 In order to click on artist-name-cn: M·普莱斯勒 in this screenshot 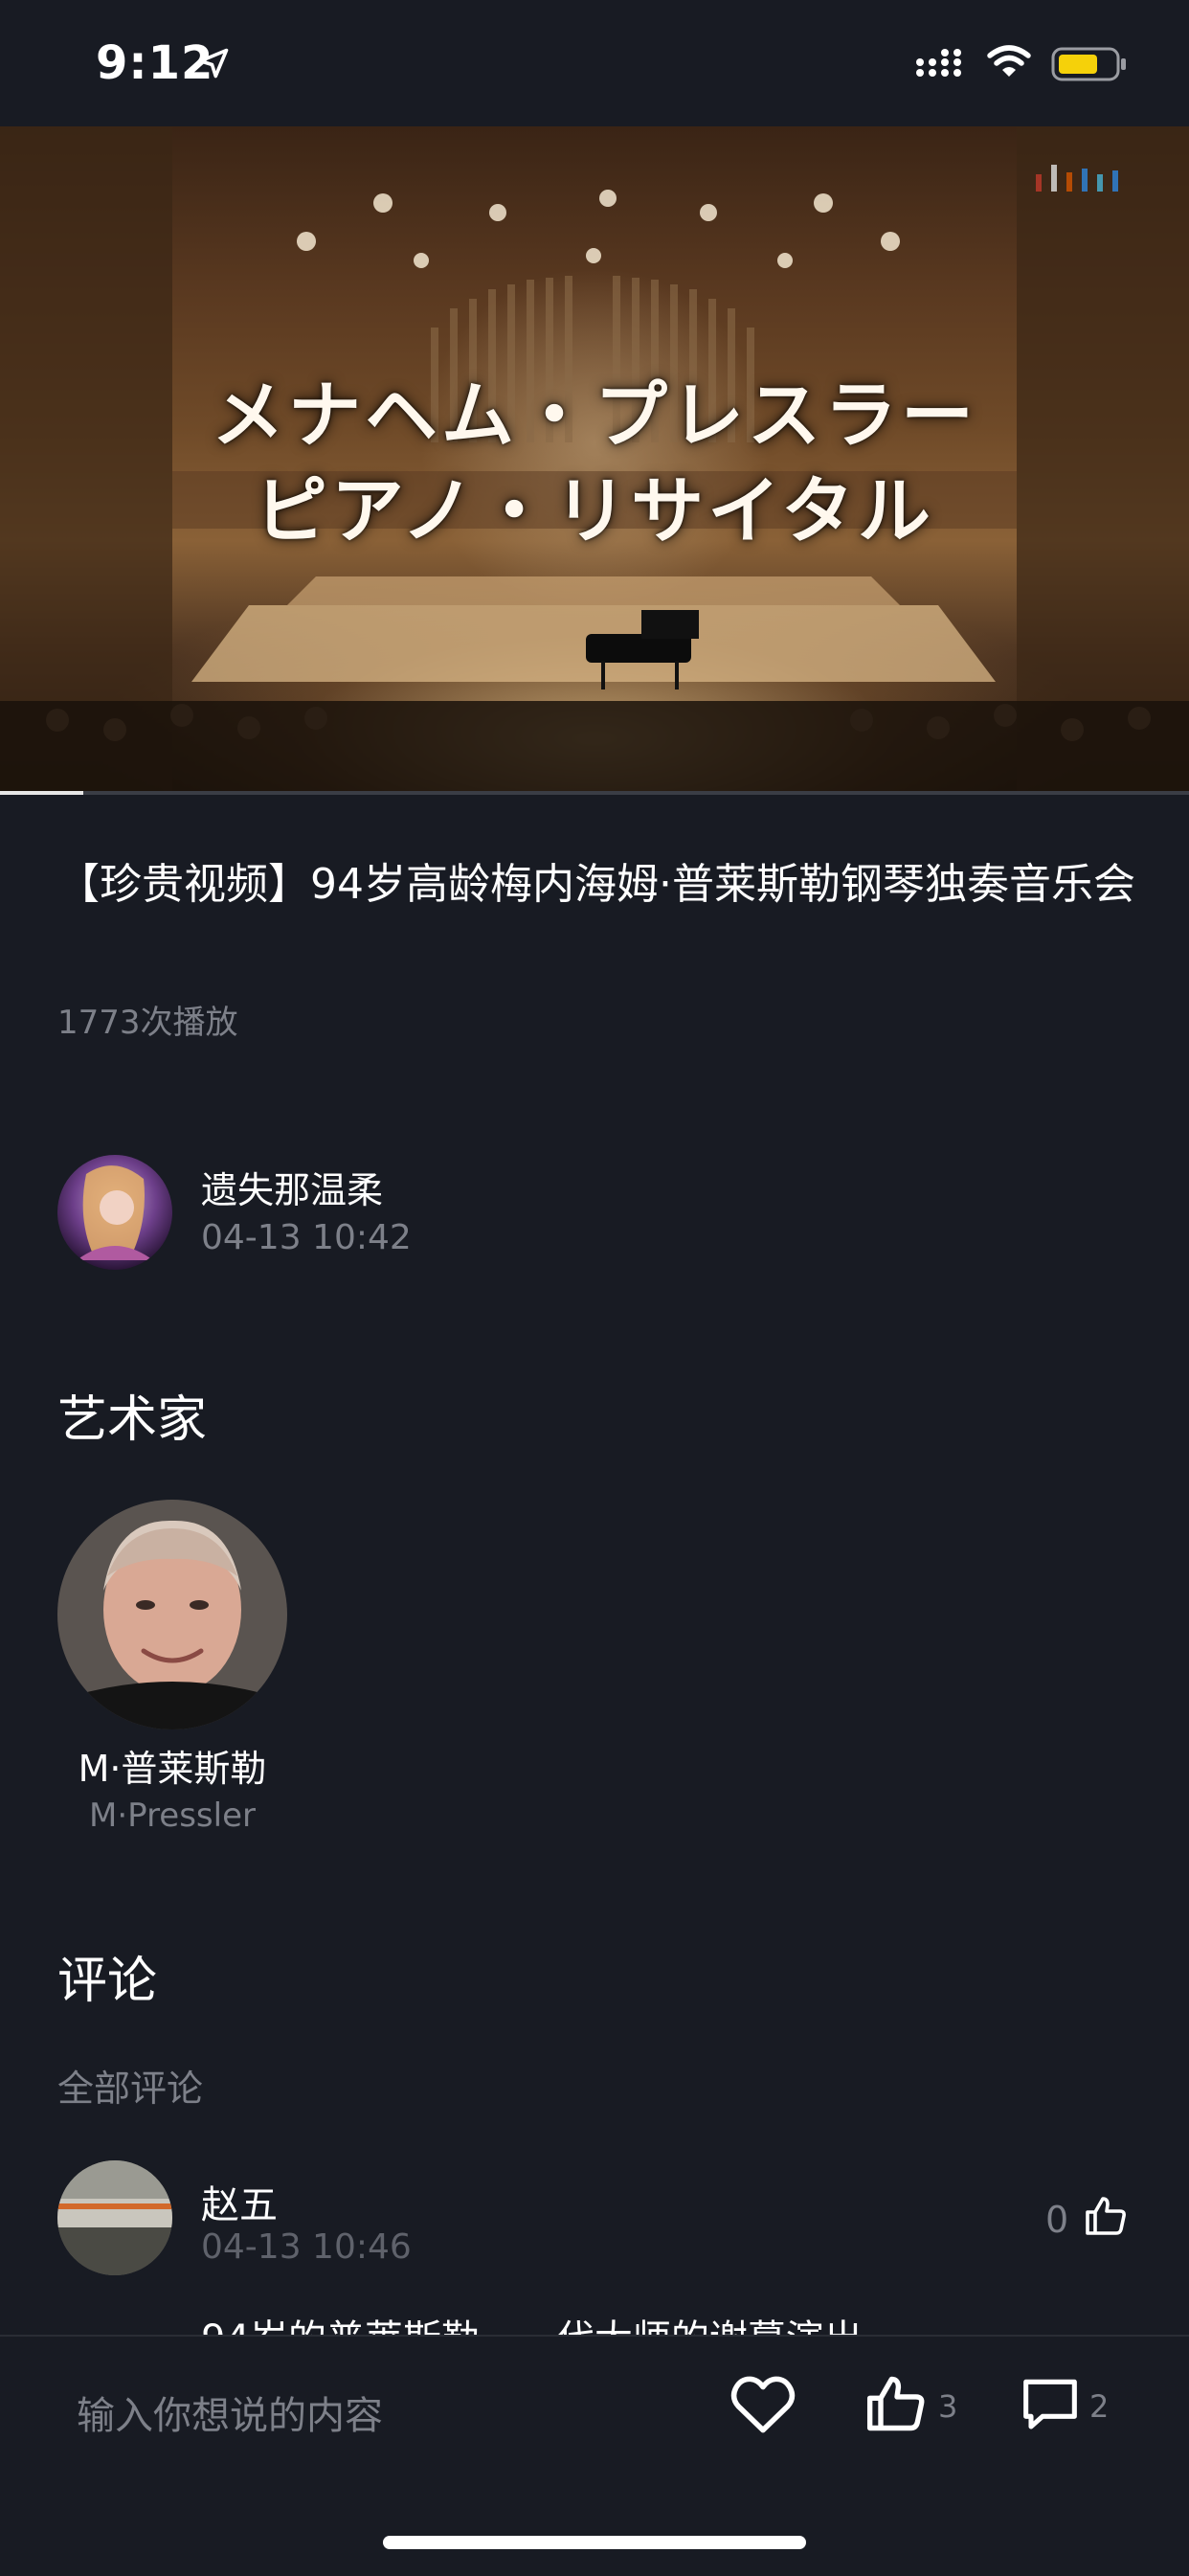, I will do `click(172, 1765)`.